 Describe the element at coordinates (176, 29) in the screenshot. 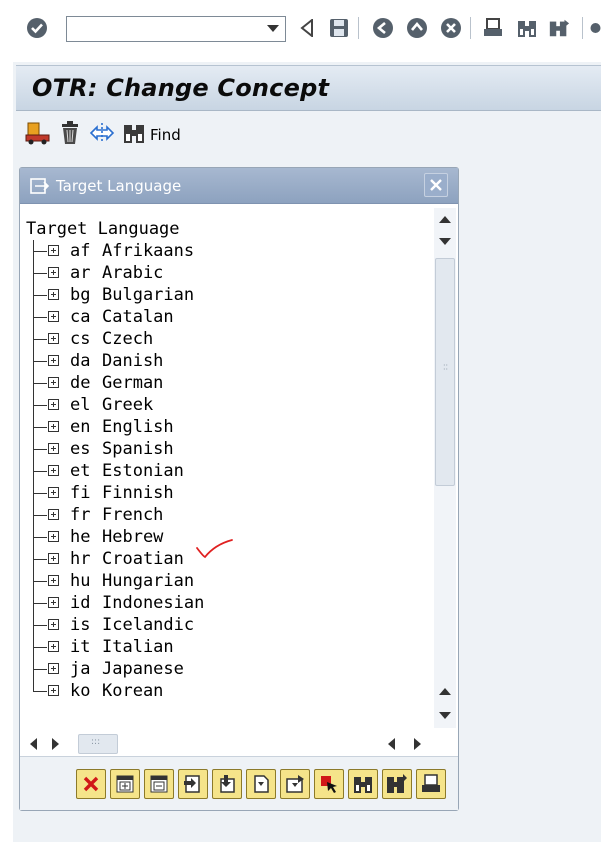

I see `command-field` at that location.